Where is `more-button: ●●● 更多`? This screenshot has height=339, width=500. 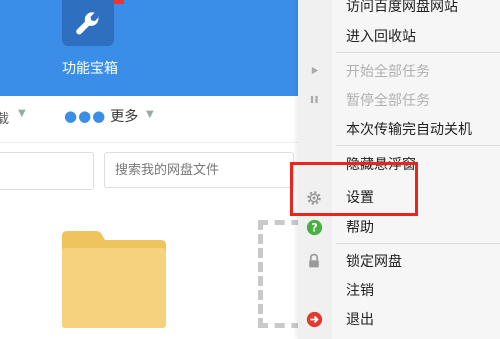
more-button: ●●● 更多 is located at coordinates (101, 116).